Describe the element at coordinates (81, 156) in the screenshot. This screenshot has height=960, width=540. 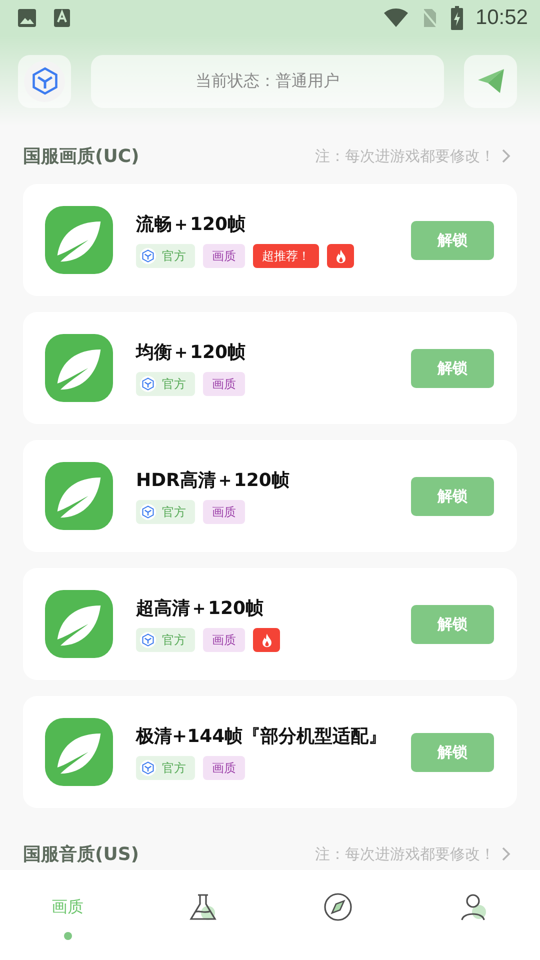
I see `section-title: 国服画质(UC)` at that location.